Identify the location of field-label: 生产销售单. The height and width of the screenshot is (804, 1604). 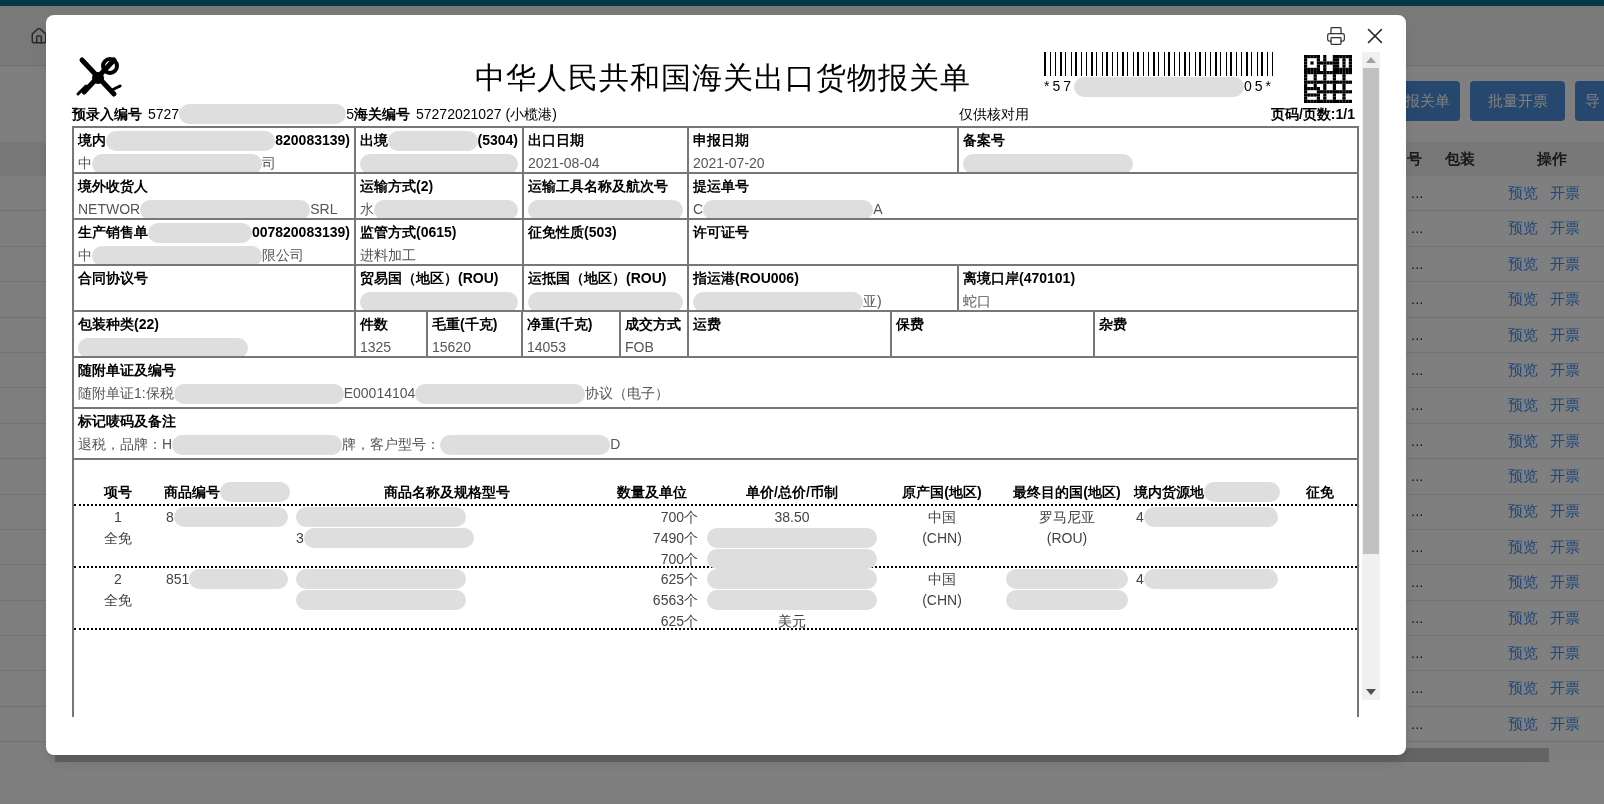
(113, 232).